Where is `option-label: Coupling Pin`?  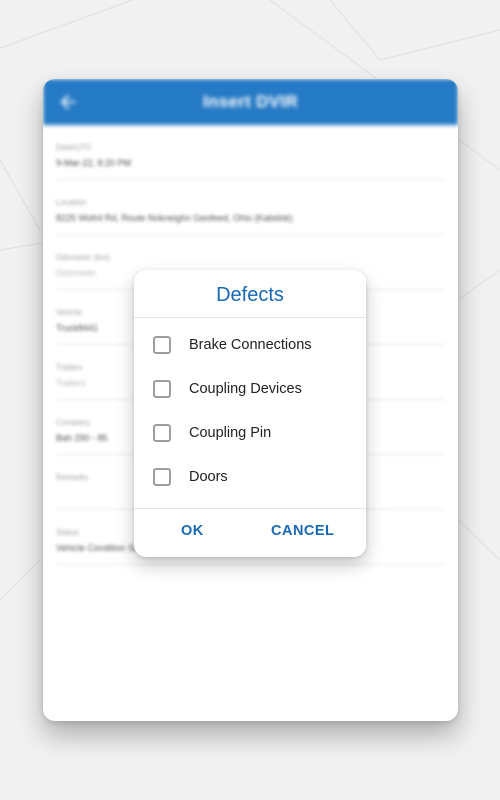 option-label: Coupling Pin is located at coordinates (230, 433).